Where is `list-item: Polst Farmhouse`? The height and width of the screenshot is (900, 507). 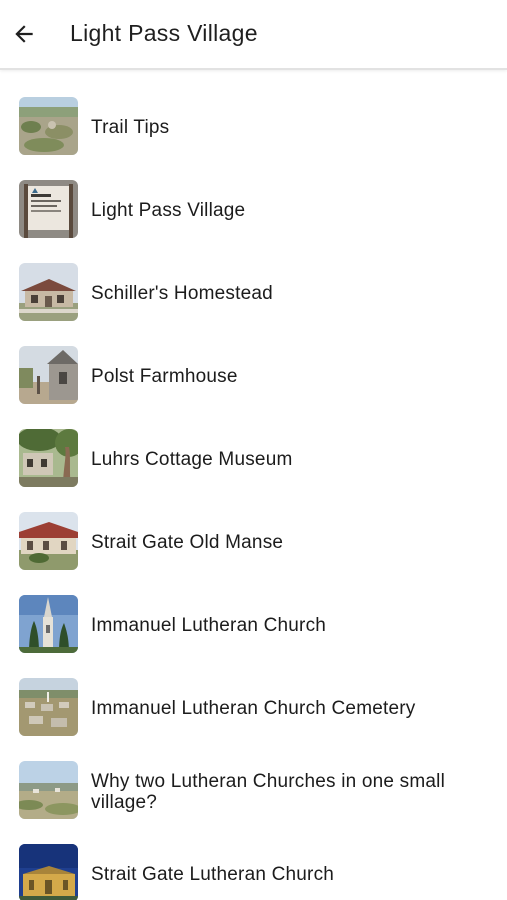
list-item: Polst Farmhouse is located at coordinates (253, 362).